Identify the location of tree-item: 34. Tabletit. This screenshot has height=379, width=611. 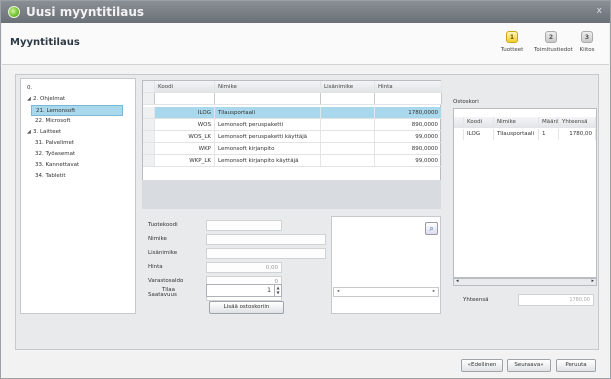
(78, 176).